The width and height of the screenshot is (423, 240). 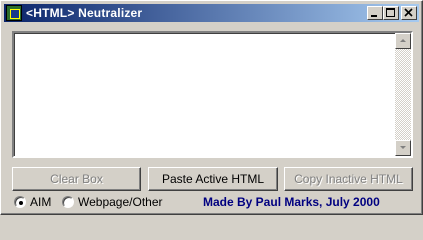 I want to click on radio-webpage-other-circle, so click(x=68, y=202).